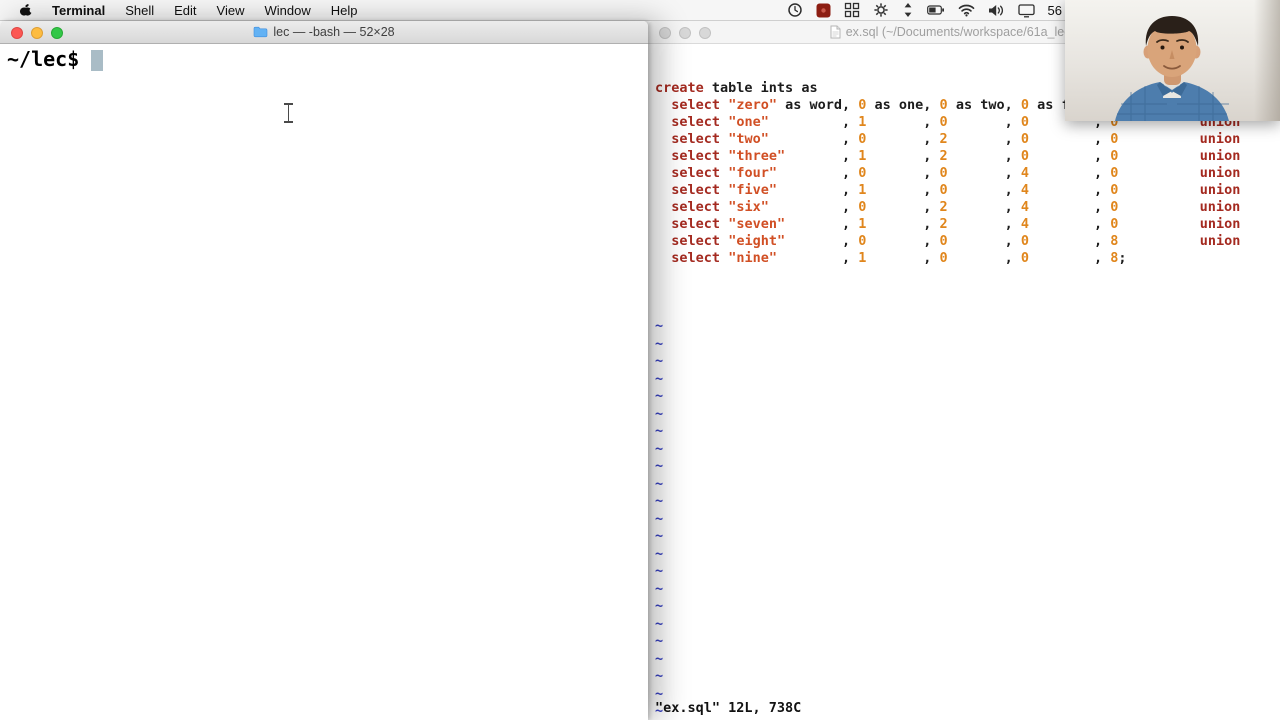 The width and height of the screenshot is (1280, 720). Describe the element at coordinates (852, 10) in the screenshot. I see `grid-icon` at that location.